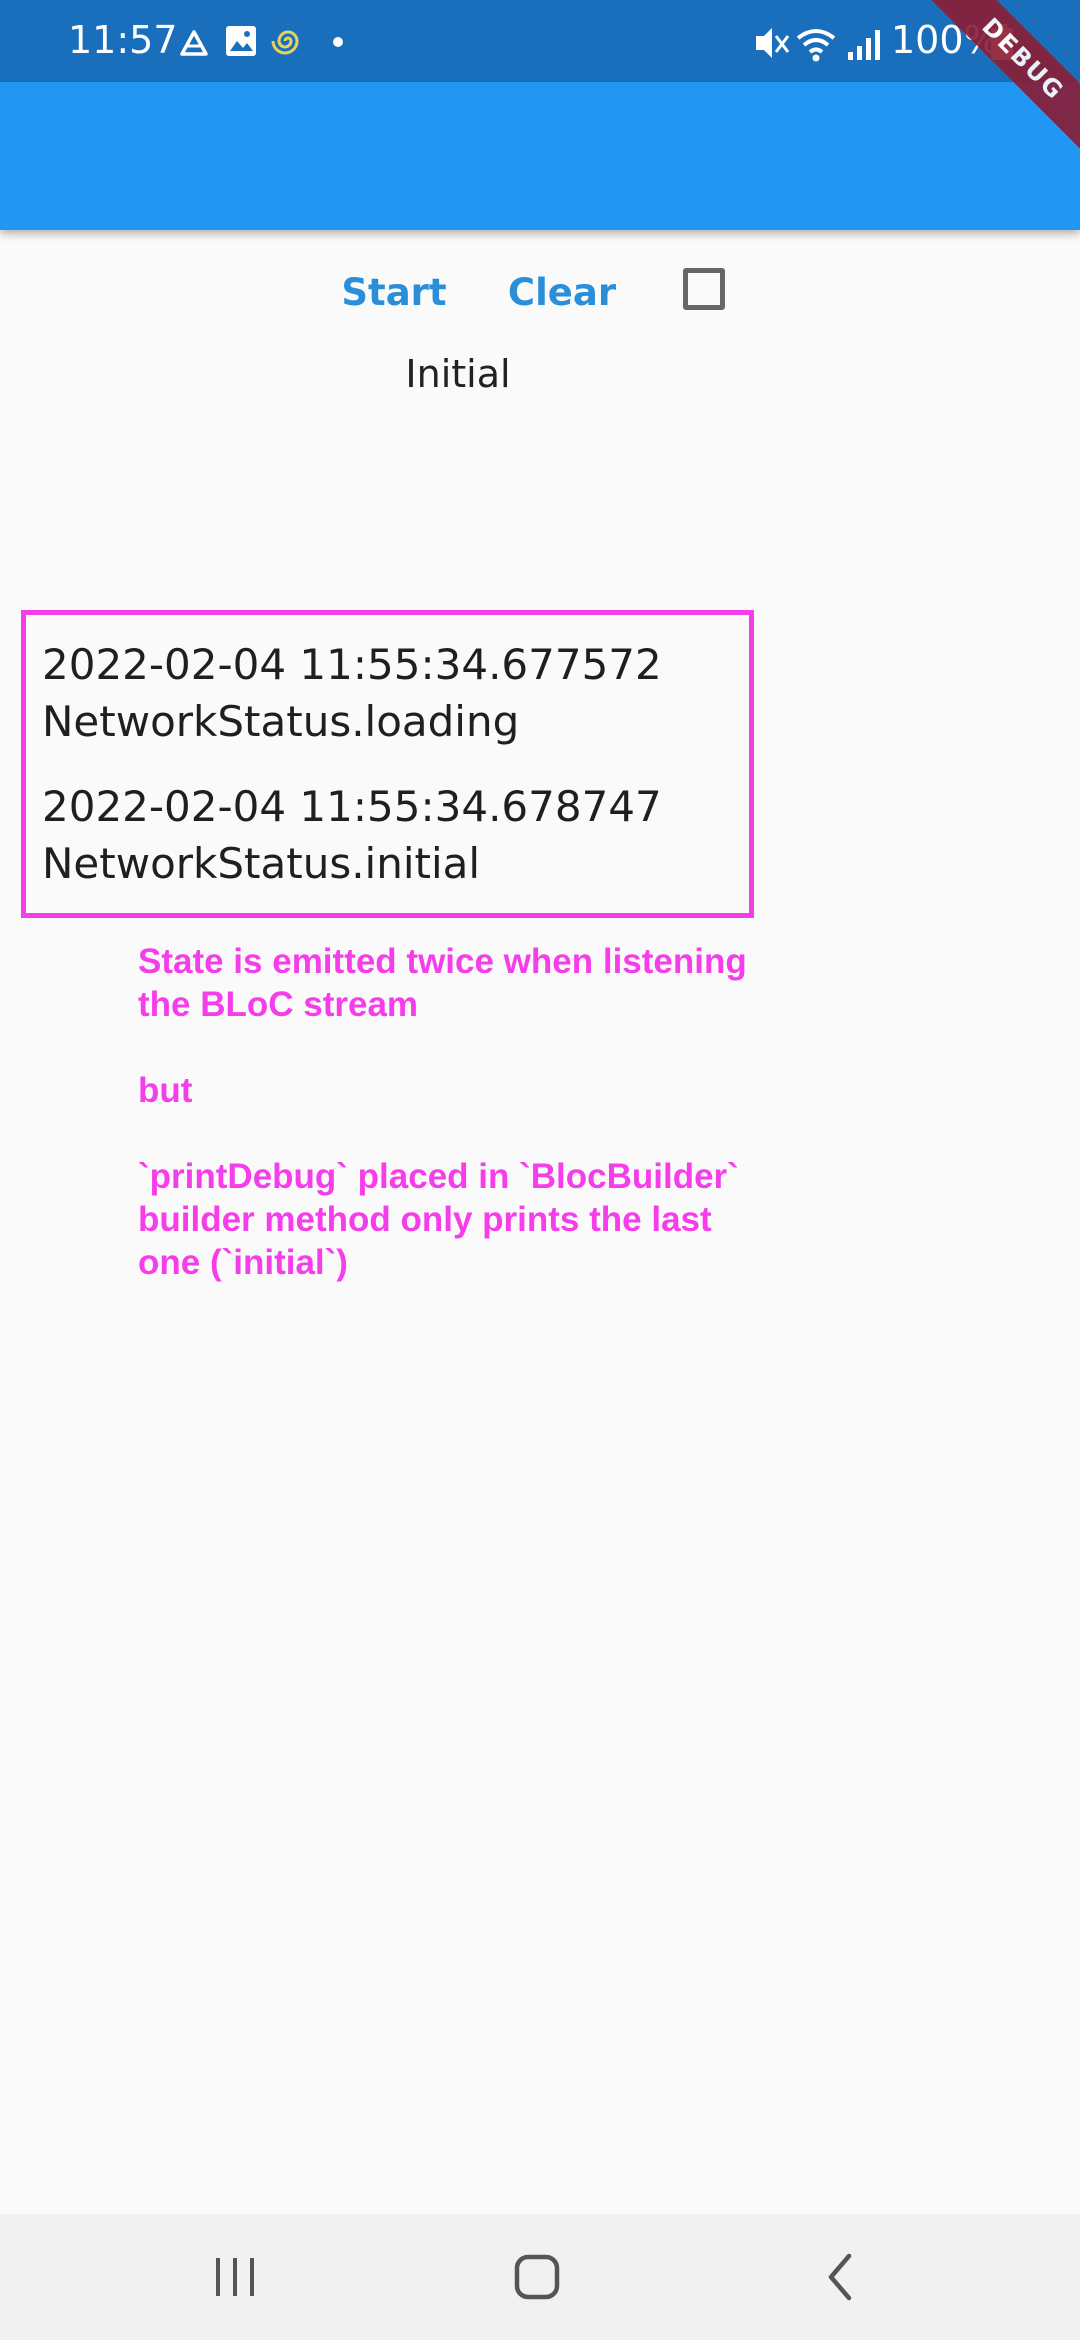 The height and width of the screenshot is (2340, 1080). Describe the element at coordinates (537, 2277) in the screenshot. I see `home-icon` at that location.